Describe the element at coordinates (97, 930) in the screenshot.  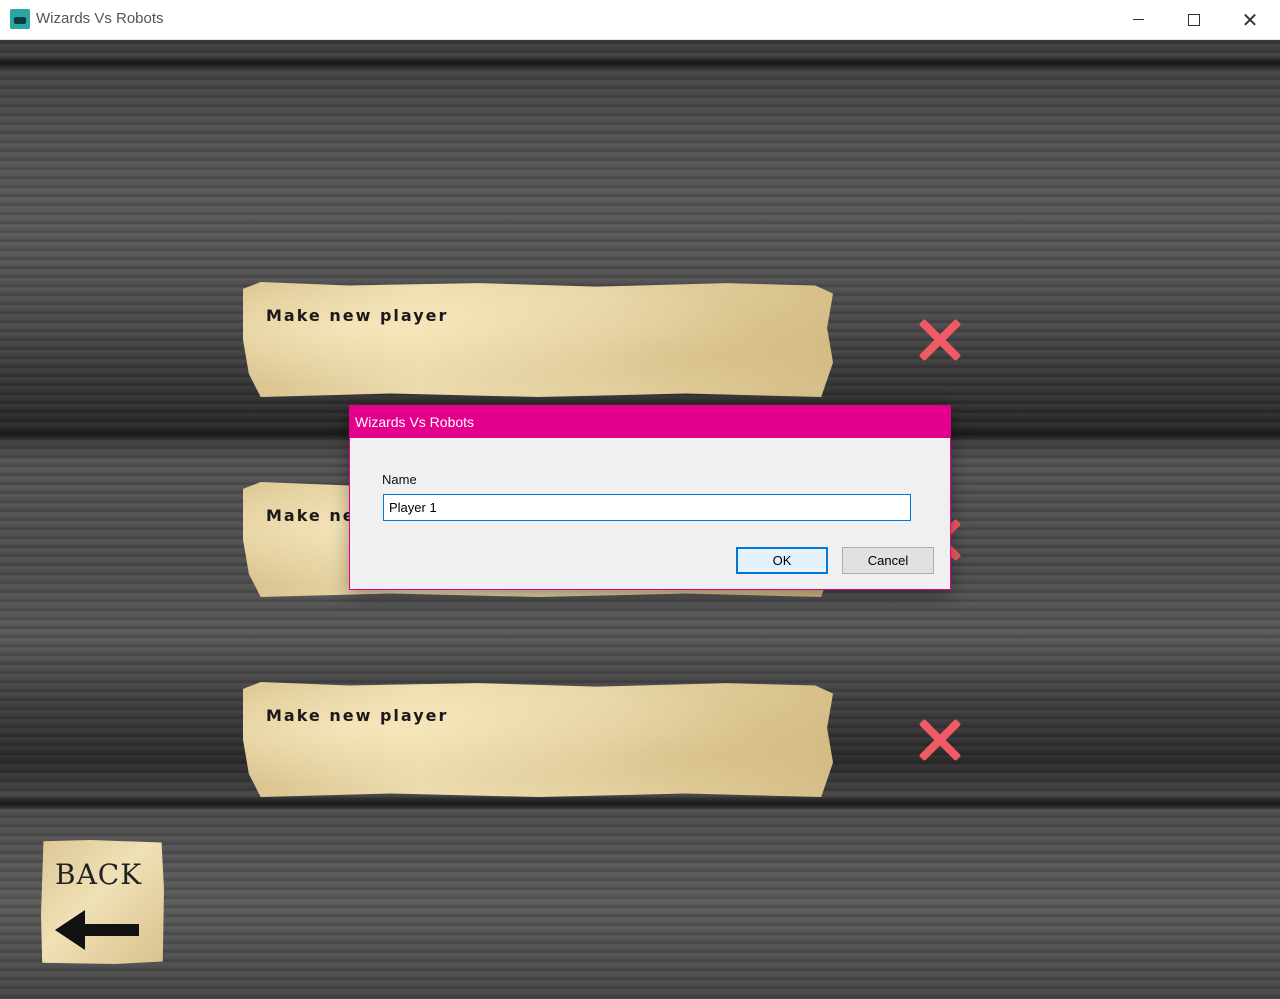
I see `left-arrow-icon` at that location.